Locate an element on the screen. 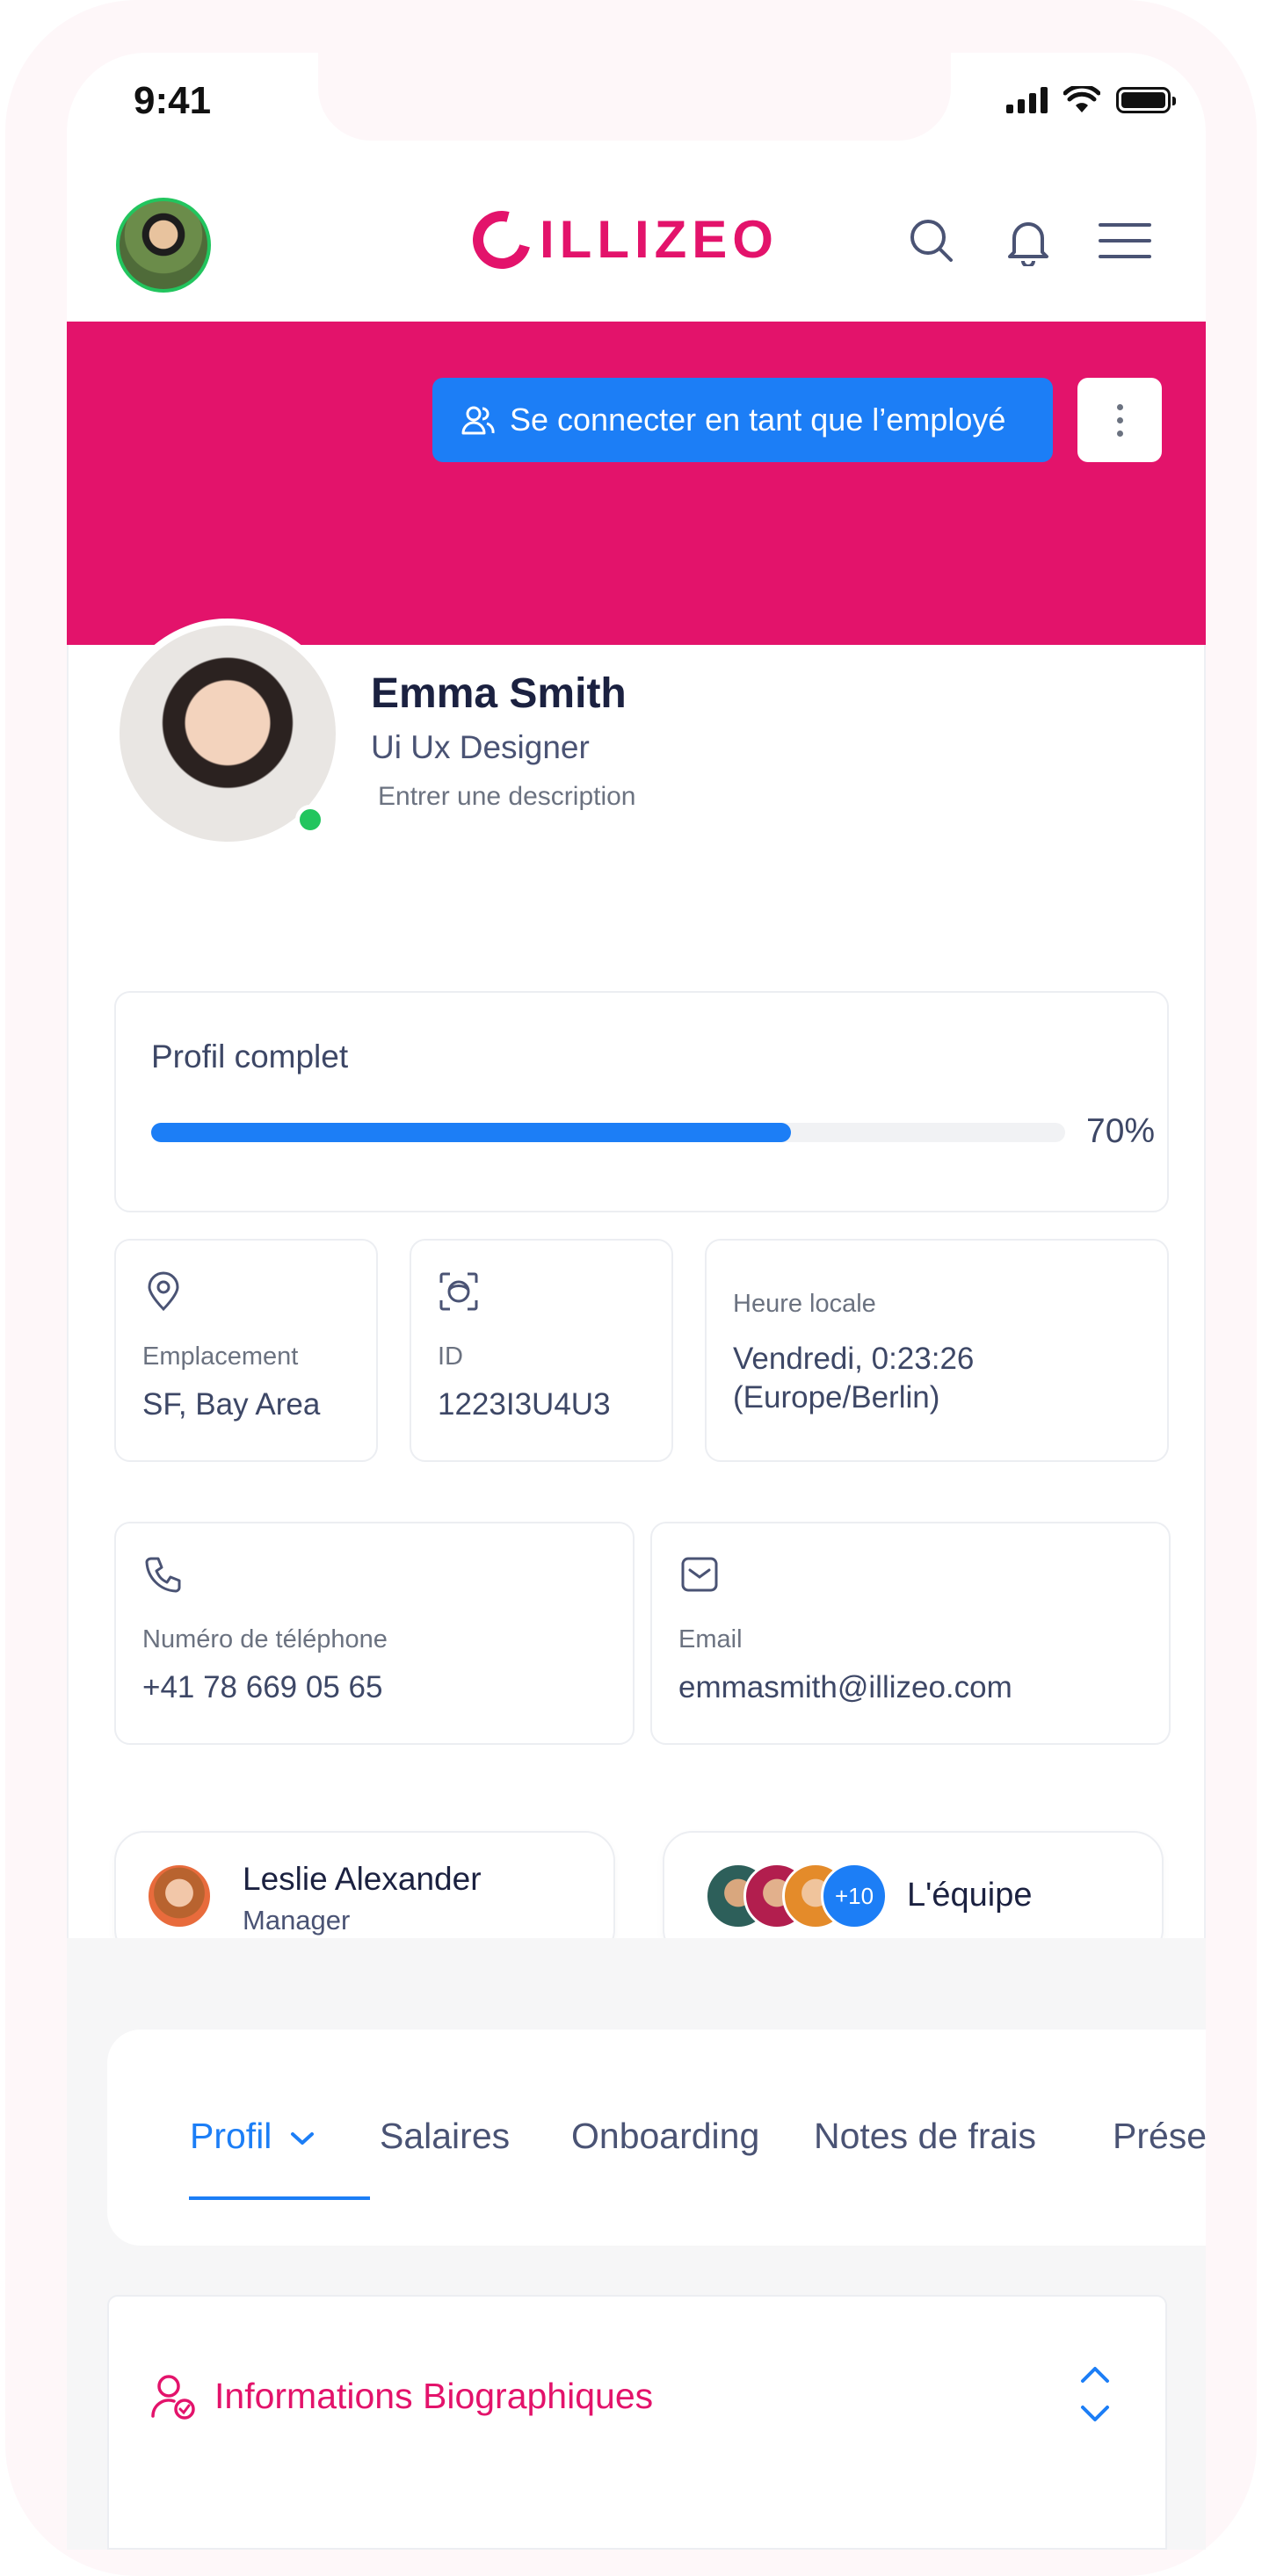  completion-progress-bar is located at coordinates (608, 1132).